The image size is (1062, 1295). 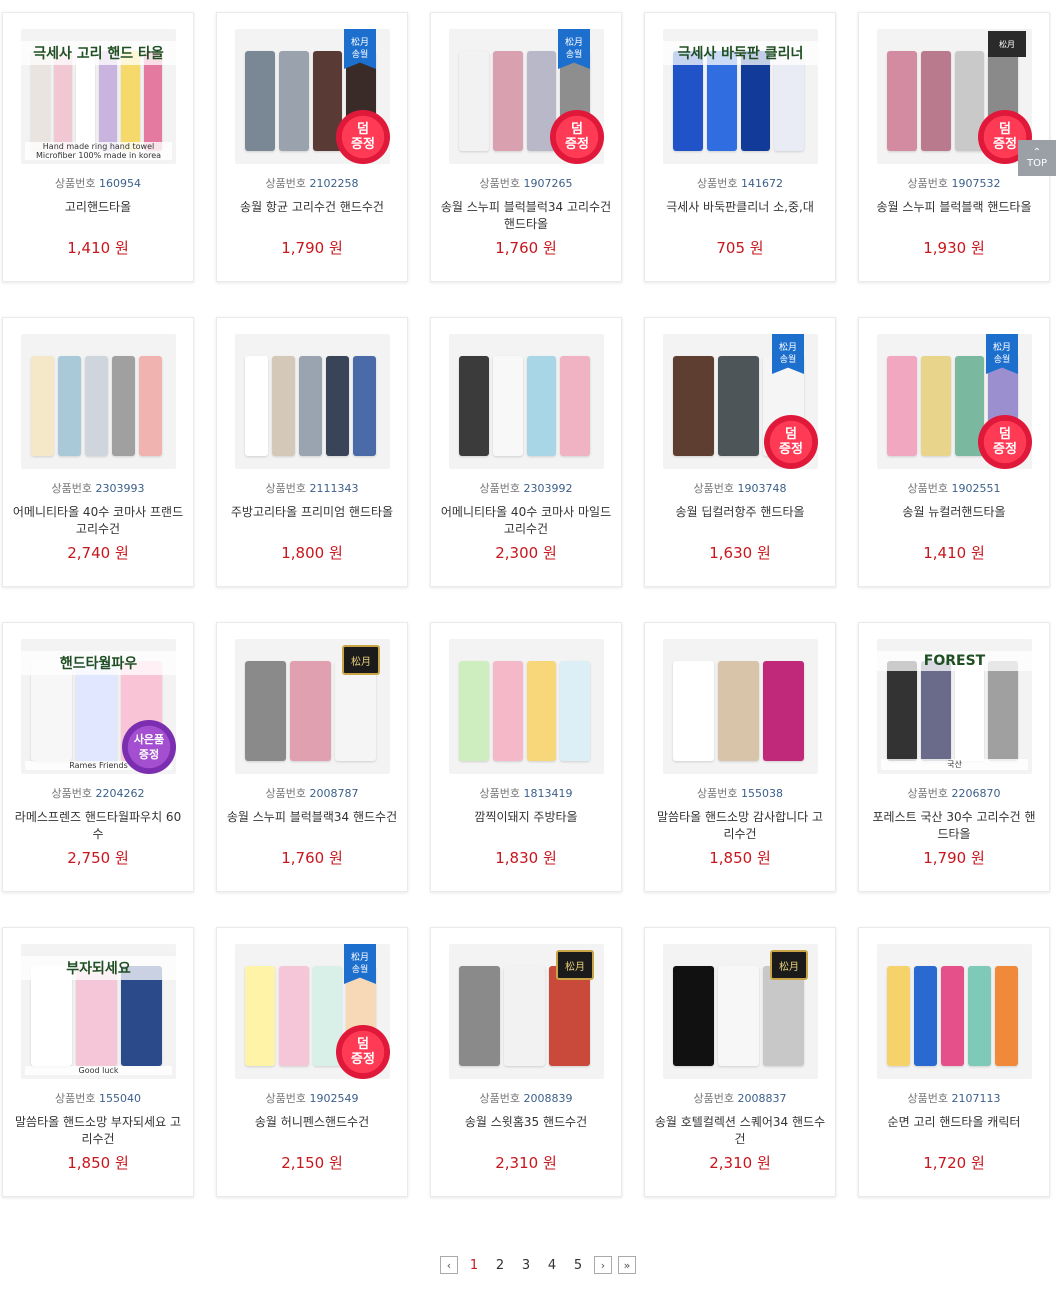 I want to click on product-name: 극세사 바둑판클리너 소,중,대, so click(x=740, y=207).